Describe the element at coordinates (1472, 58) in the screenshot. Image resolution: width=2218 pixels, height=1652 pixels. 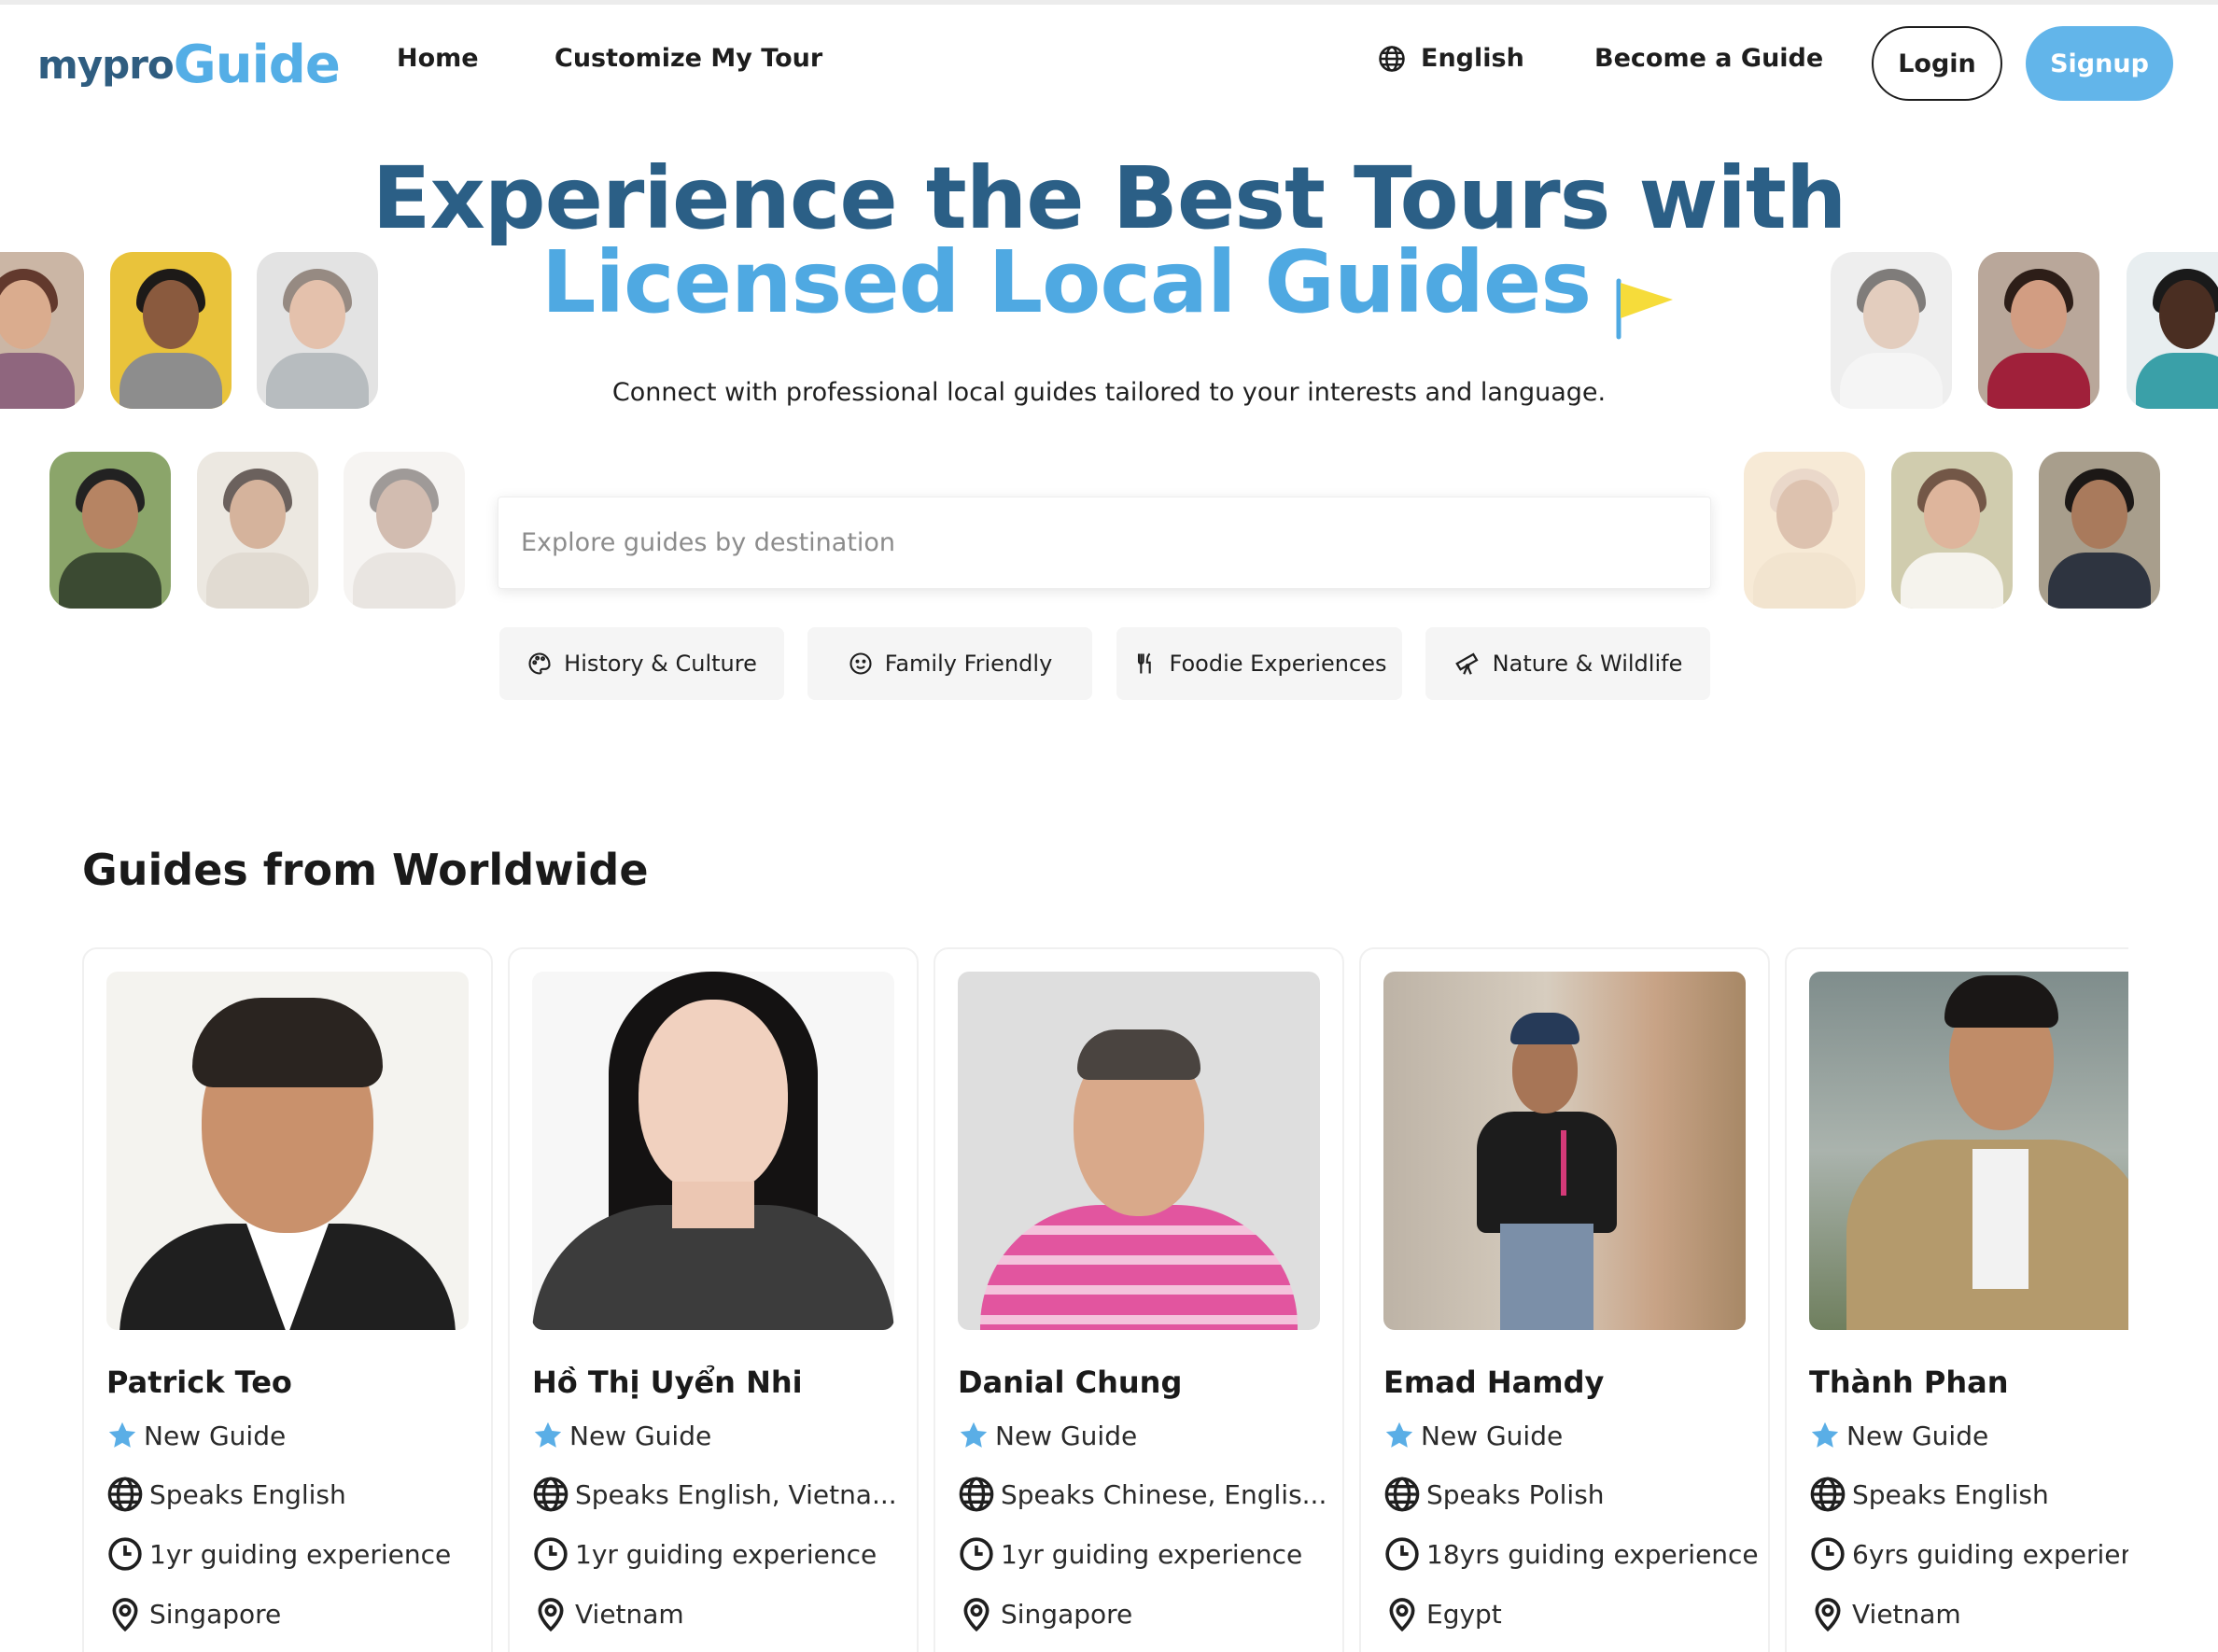
I see `language-label: English` at that location.